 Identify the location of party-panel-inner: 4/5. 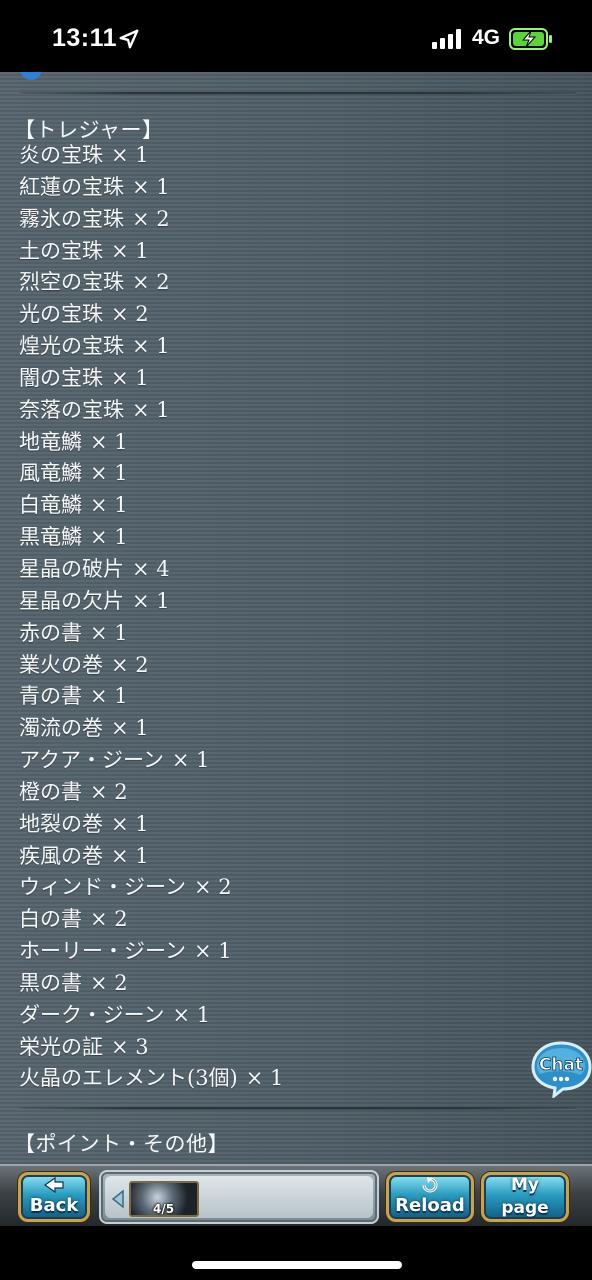
(239, 1197).